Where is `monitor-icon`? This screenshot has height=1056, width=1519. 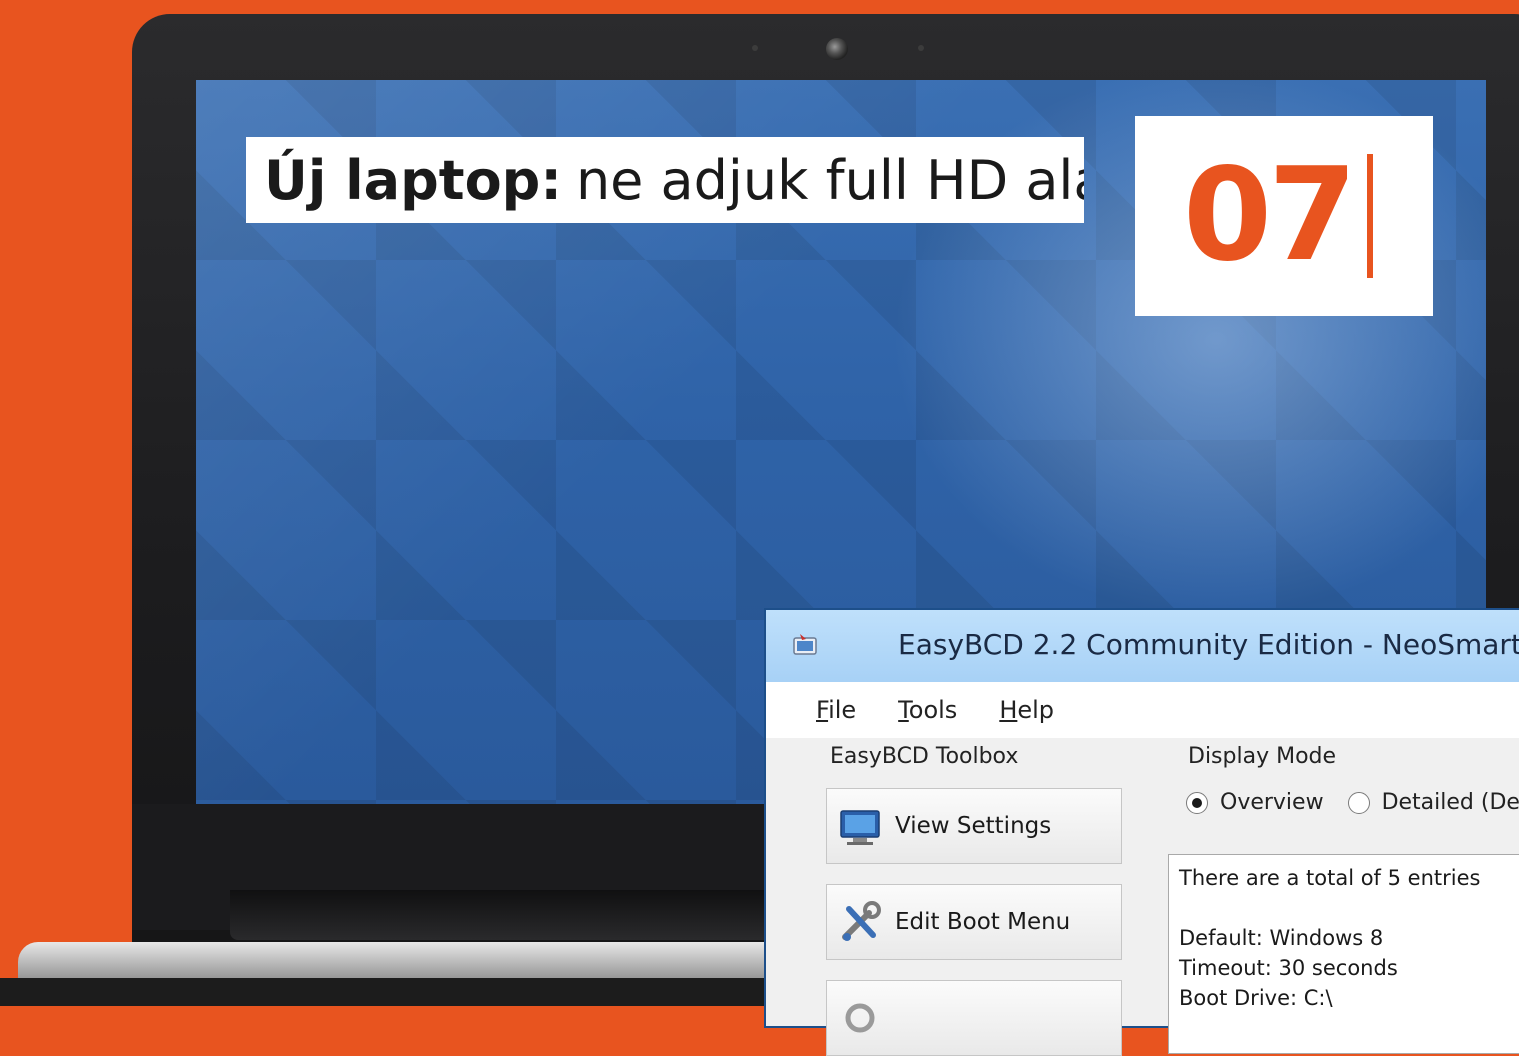 monitor-icon is located at coordinates (860, 826).